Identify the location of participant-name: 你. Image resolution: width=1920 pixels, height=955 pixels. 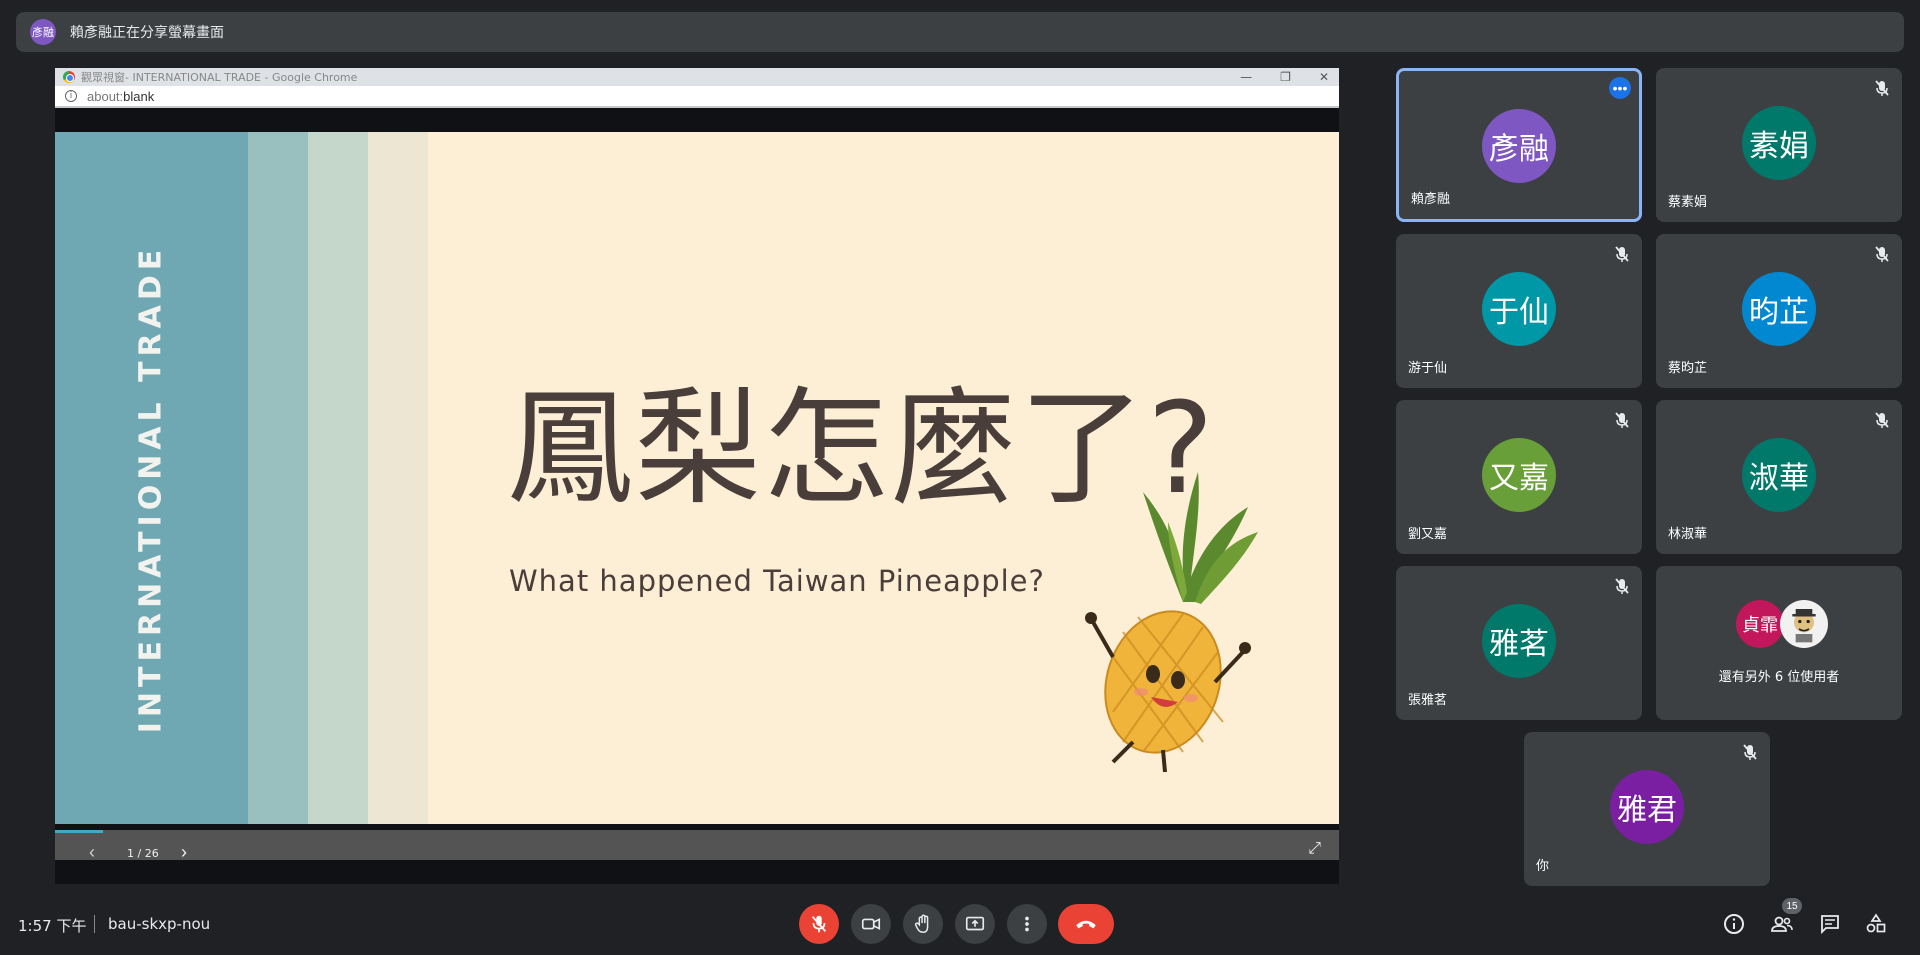
(1543, 866).